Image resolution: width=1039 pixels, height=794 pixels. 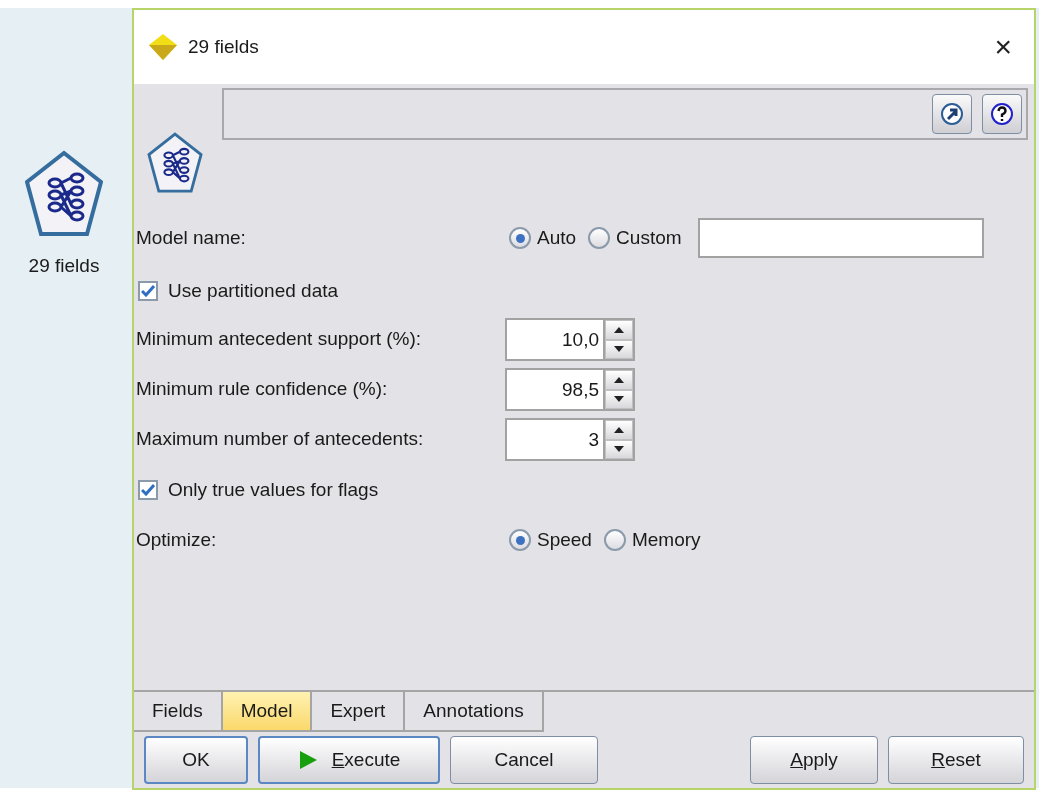 What do you see at coordinates (279, 339) in the screenshot?
I see `field-label: Minimum antecedent support (%):` at bounding box center [279, 339].